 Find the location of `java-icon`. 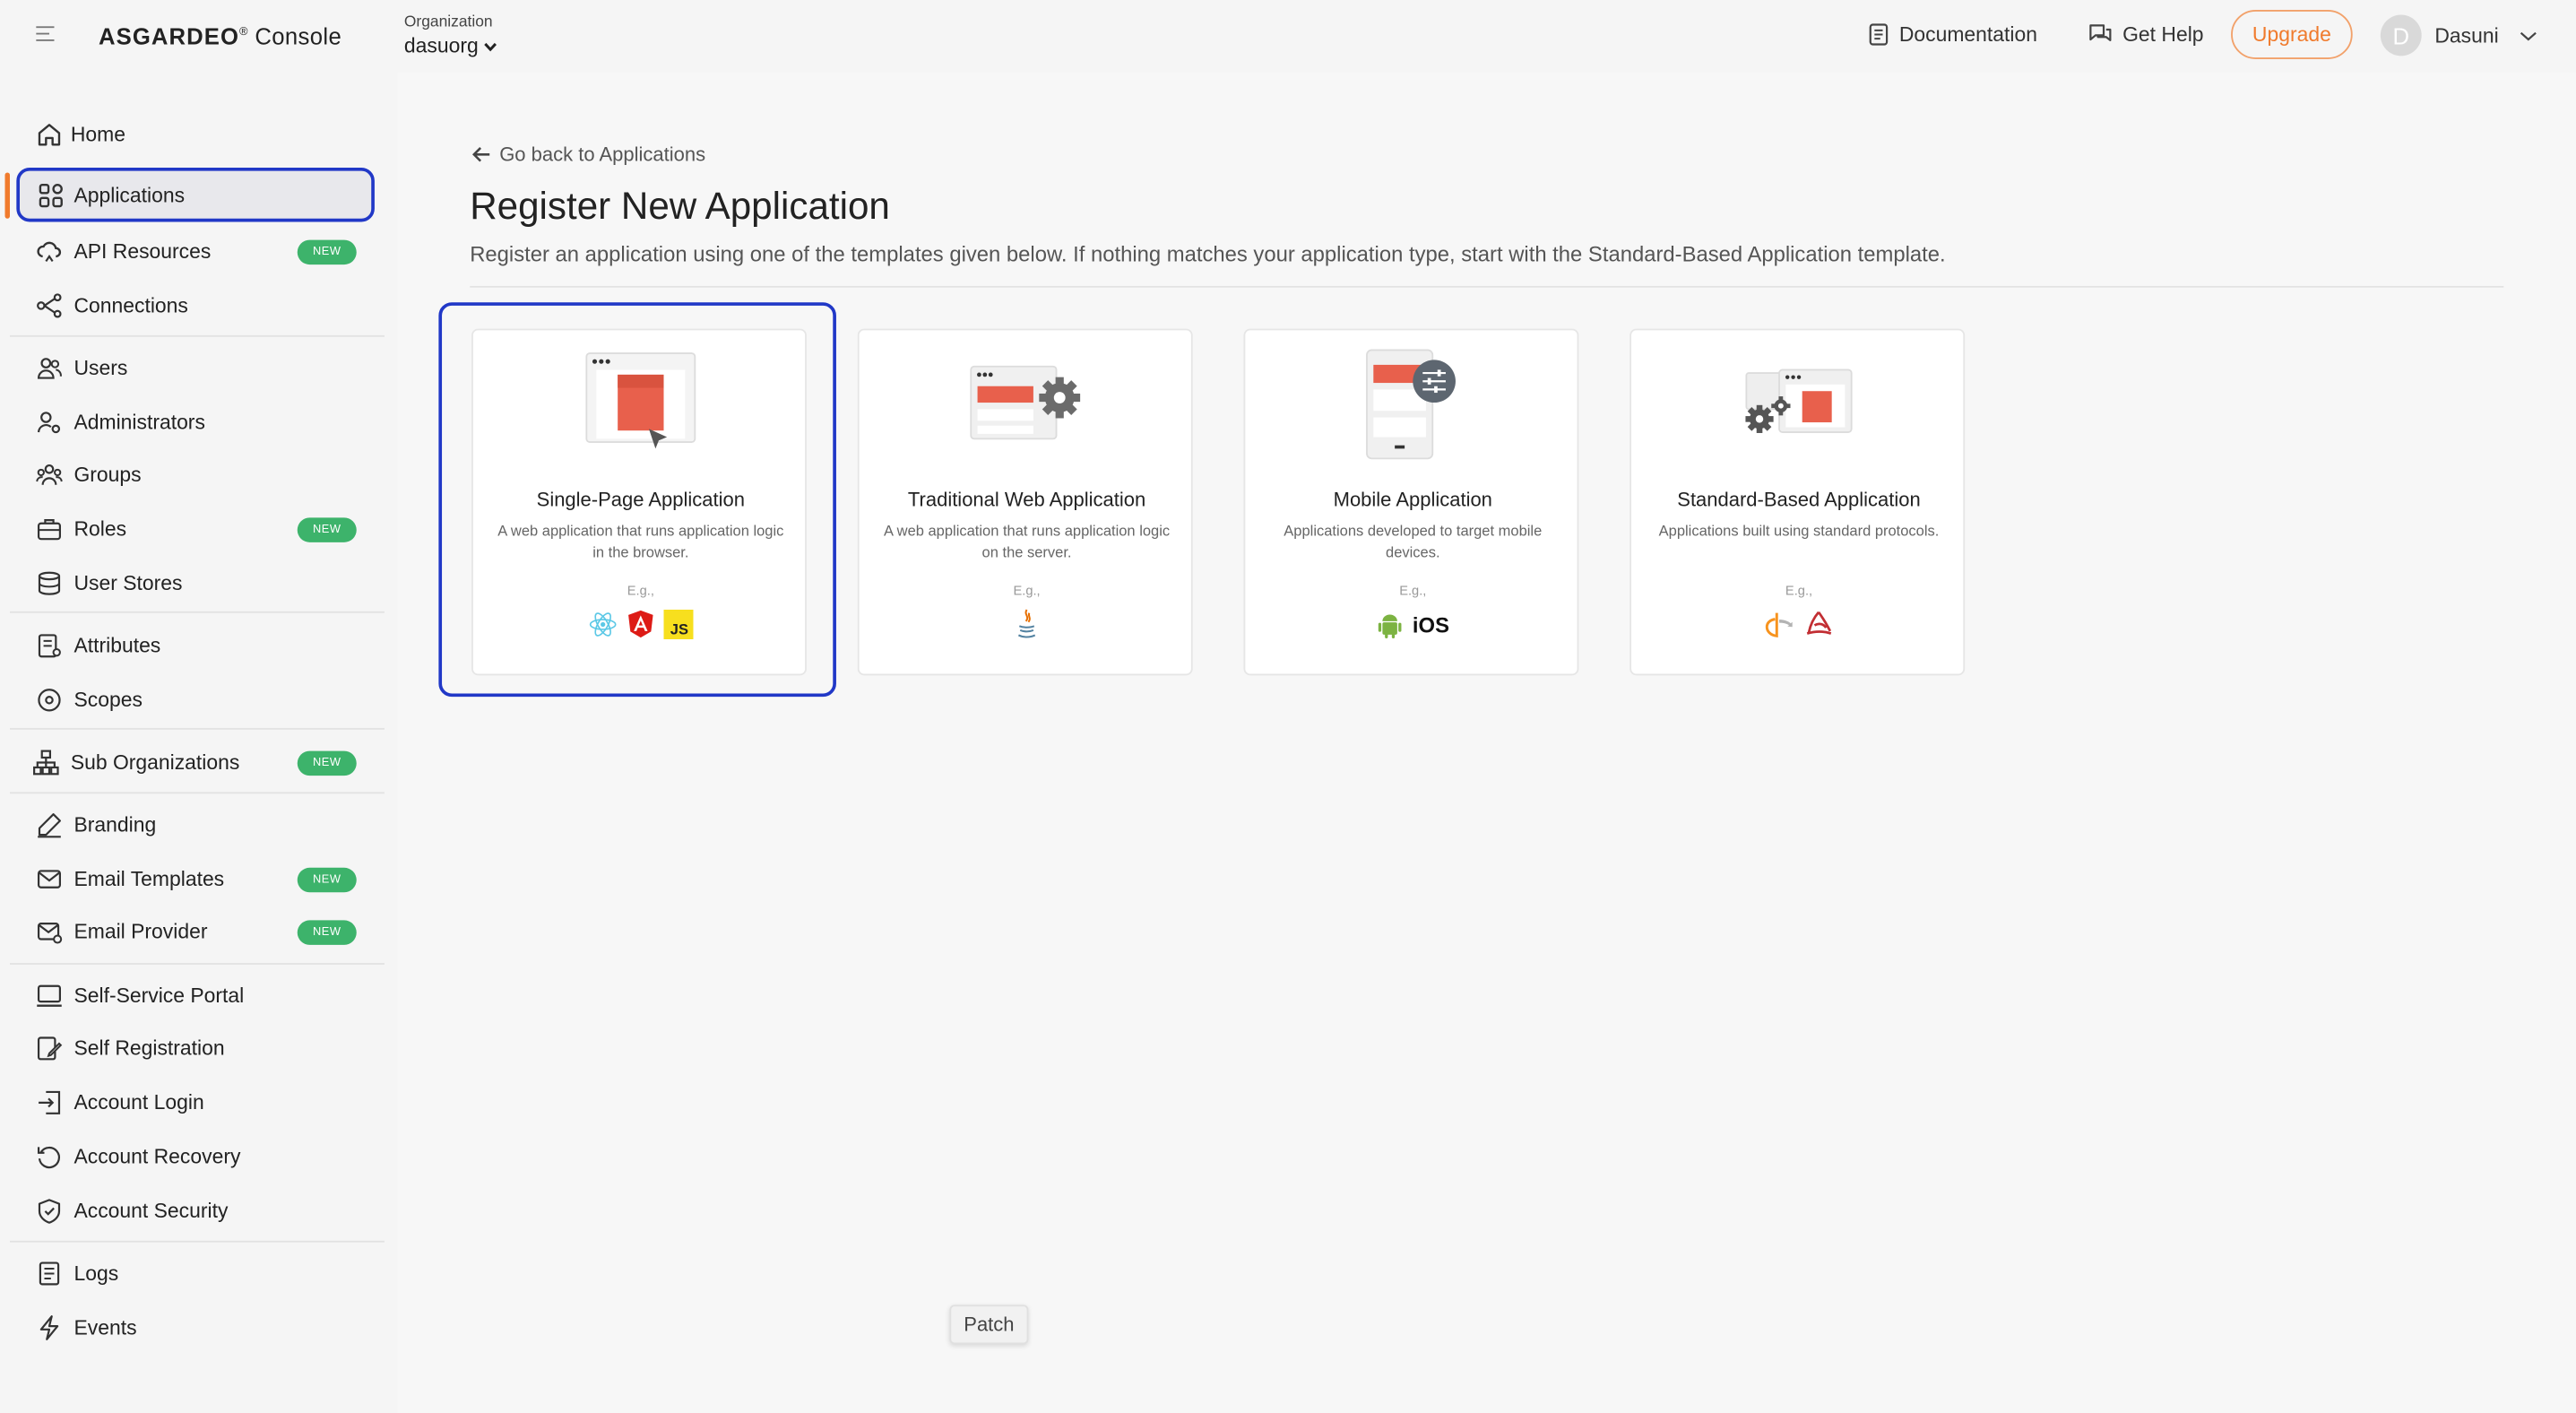

java-icon is located at coordinates (1026, 623).